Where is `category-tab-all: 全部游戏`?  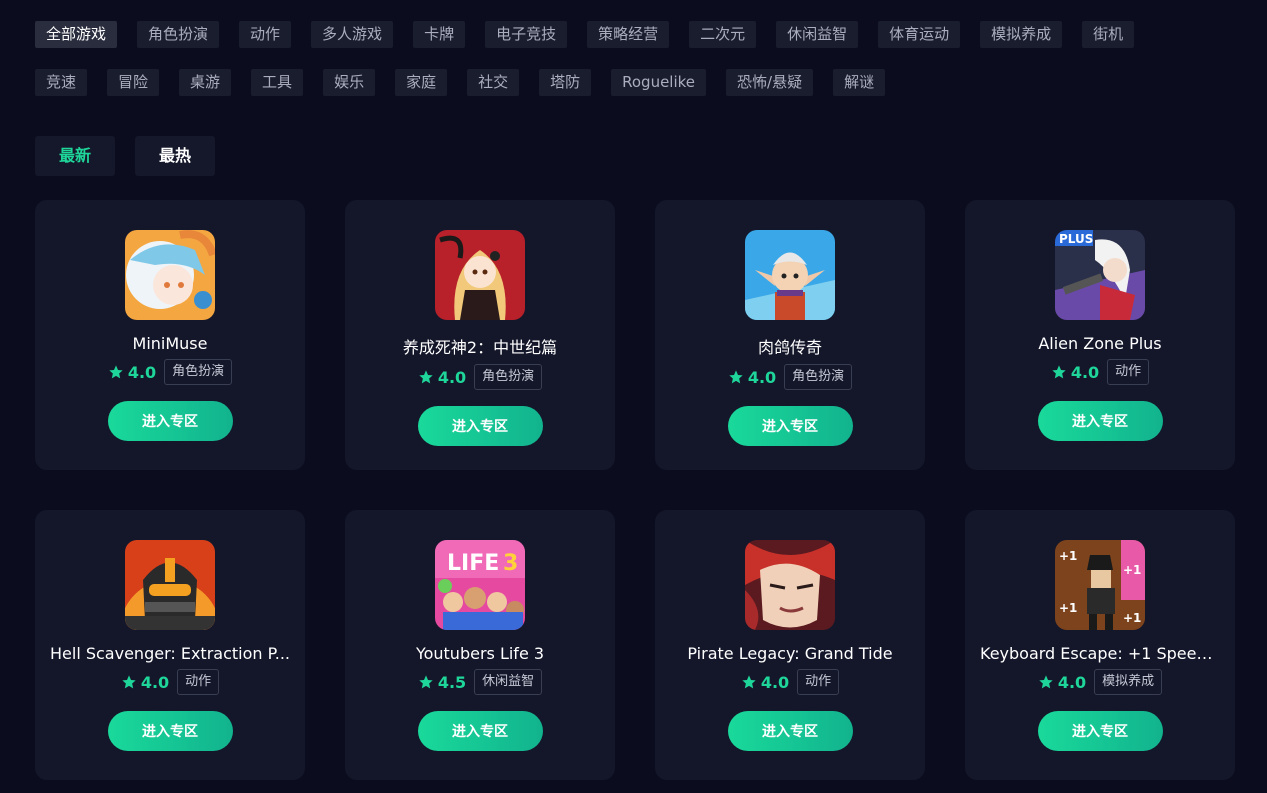 category-tab-all: 全部游戏 is located at coordinates (76, 34).